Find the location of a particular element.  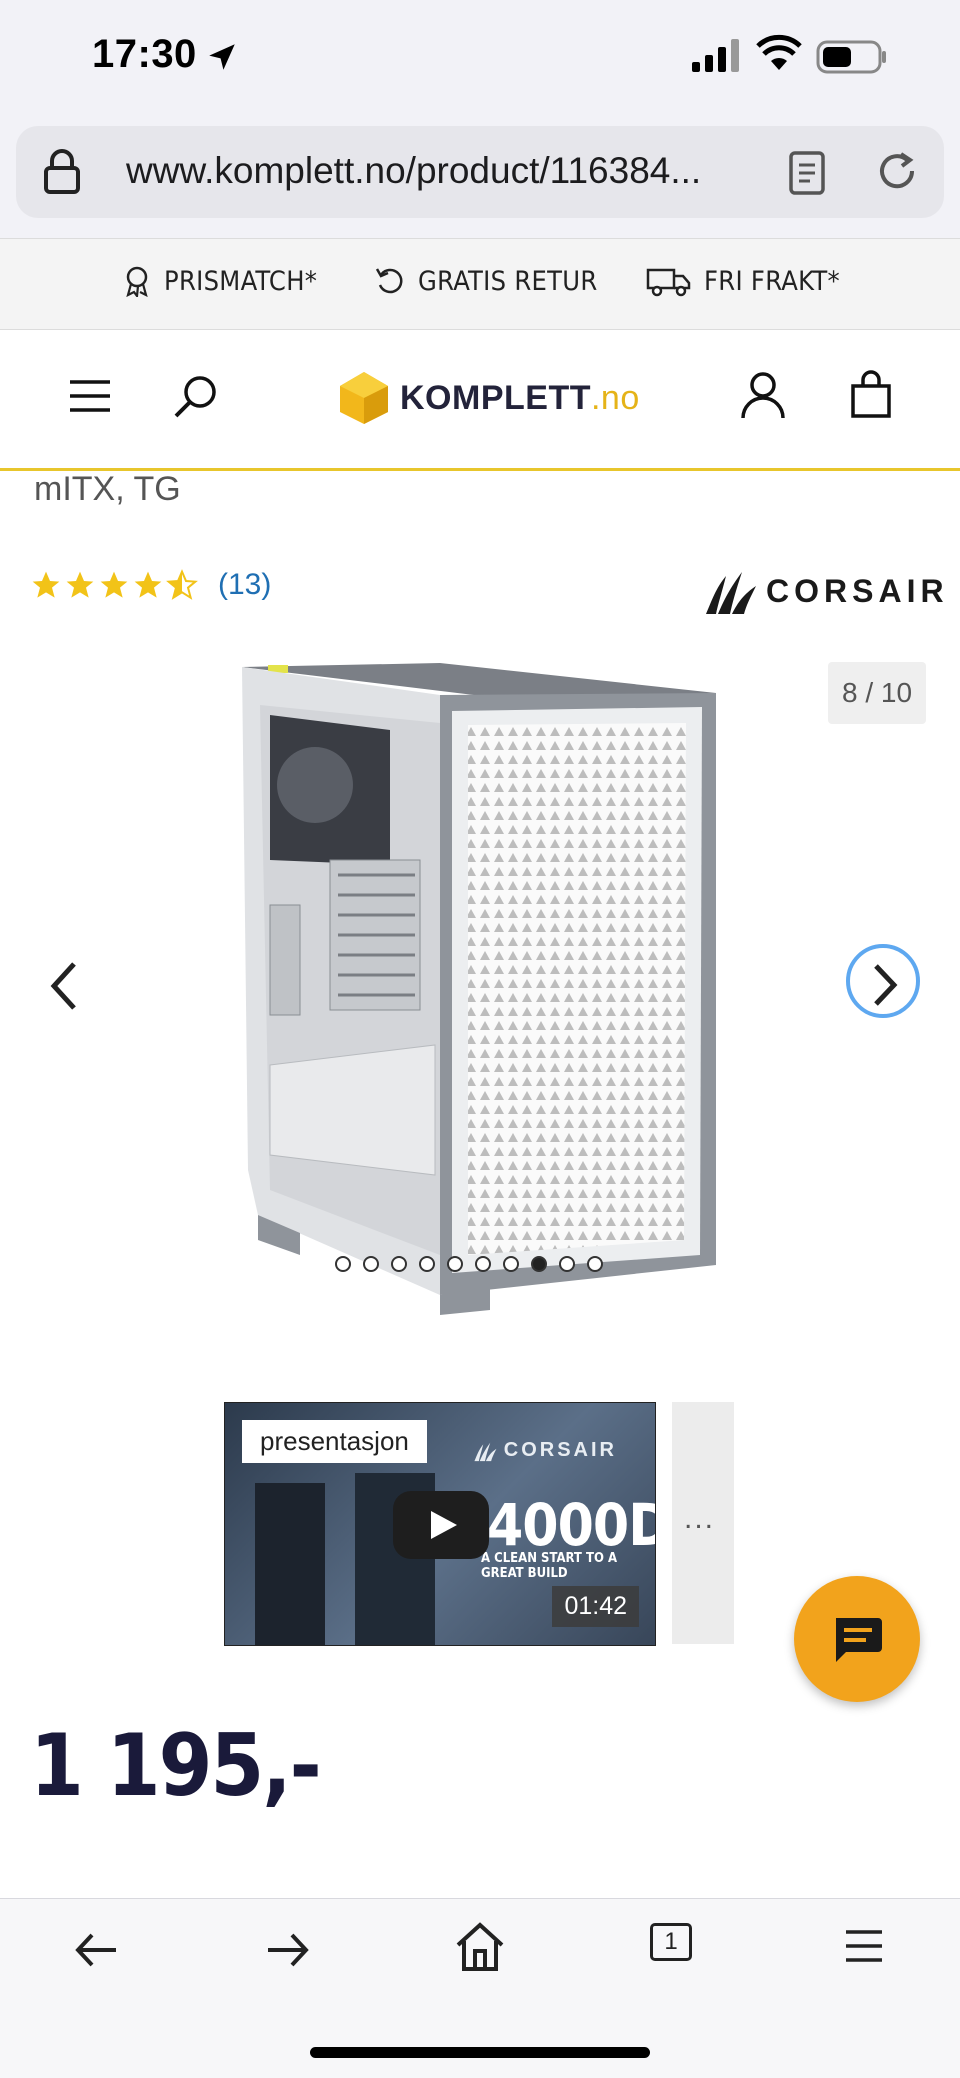

usp-bar: PRISMATCH* GRATIS RETUR FRI FRAKT* is located at coordinates (480, 284).